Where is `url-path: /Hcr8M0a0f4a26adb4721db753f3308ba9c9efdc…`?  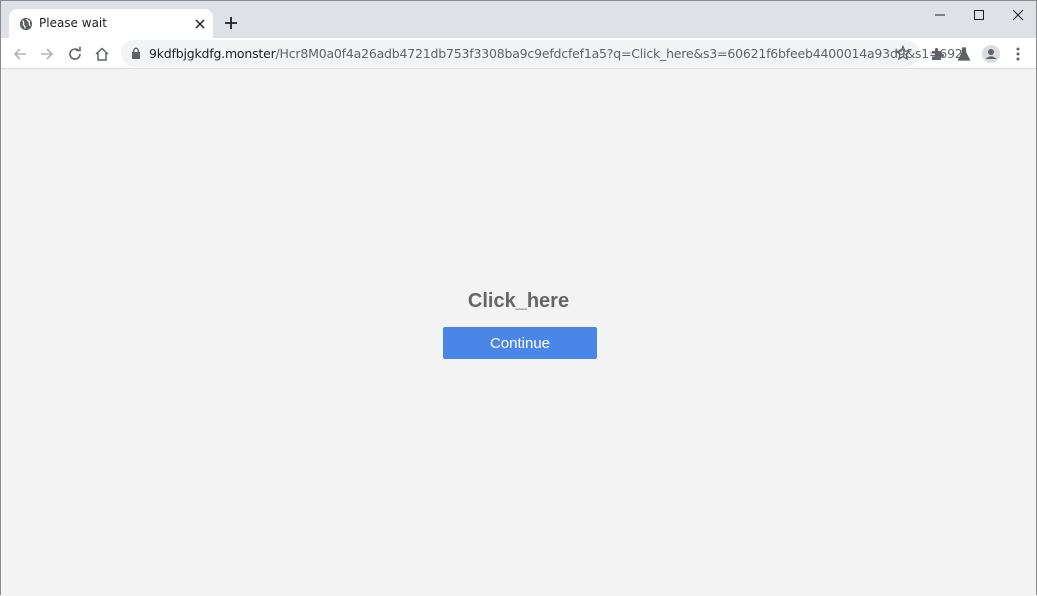
url-path: /Hcr8M0a0f4a26adb4721db753f3308ba9c9efdc… is located at coordinates (619, 53).